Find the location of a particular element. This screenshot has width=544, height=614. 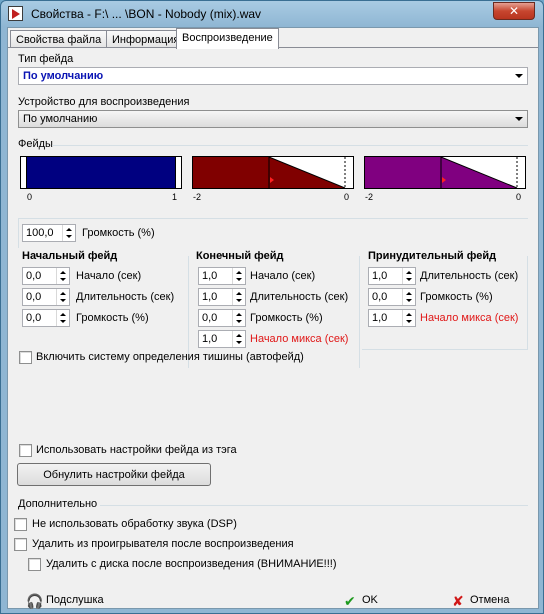

use-tag-settings-label: Использовать настройки фейда из тэга is located at coordinates (136, 450).